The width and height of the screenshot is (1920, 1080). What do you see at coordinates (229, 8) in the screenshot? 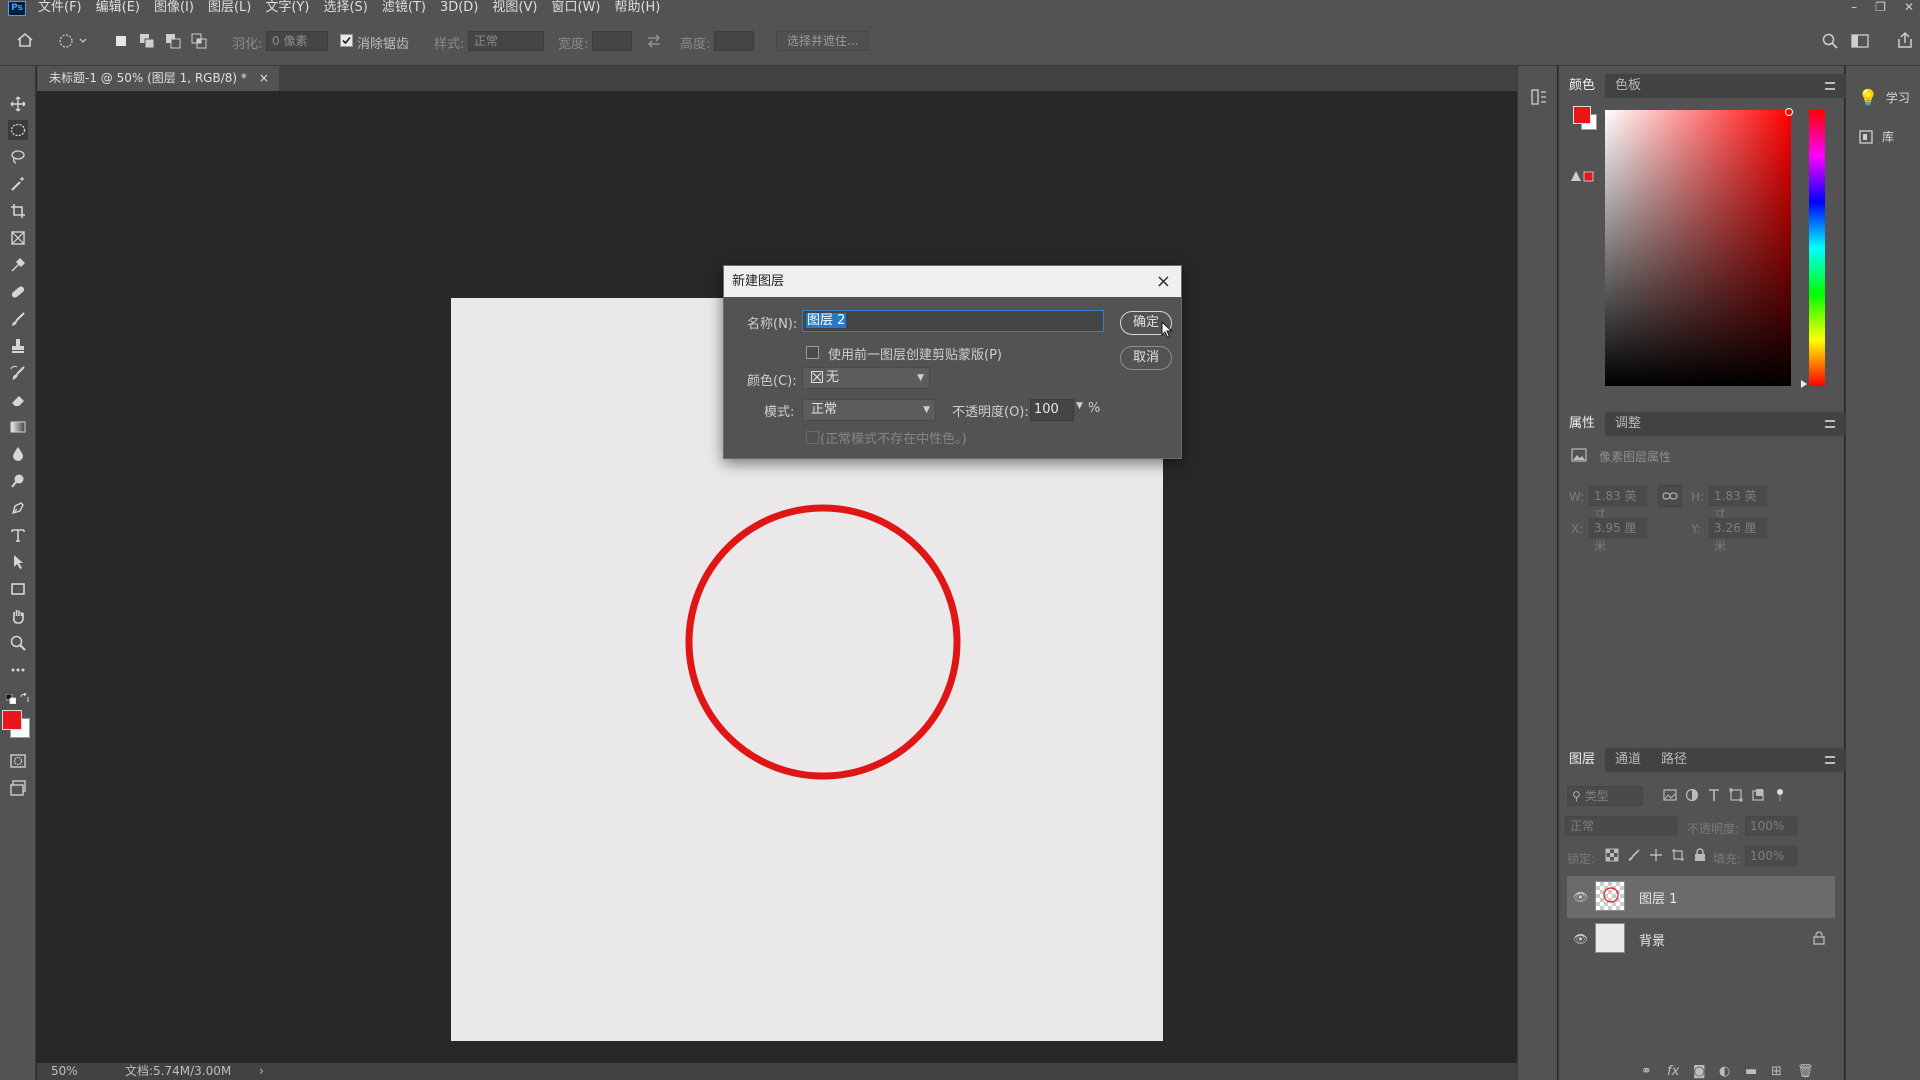
I see `menu-layer: 图层(L)` at bounding box center [229, 8].